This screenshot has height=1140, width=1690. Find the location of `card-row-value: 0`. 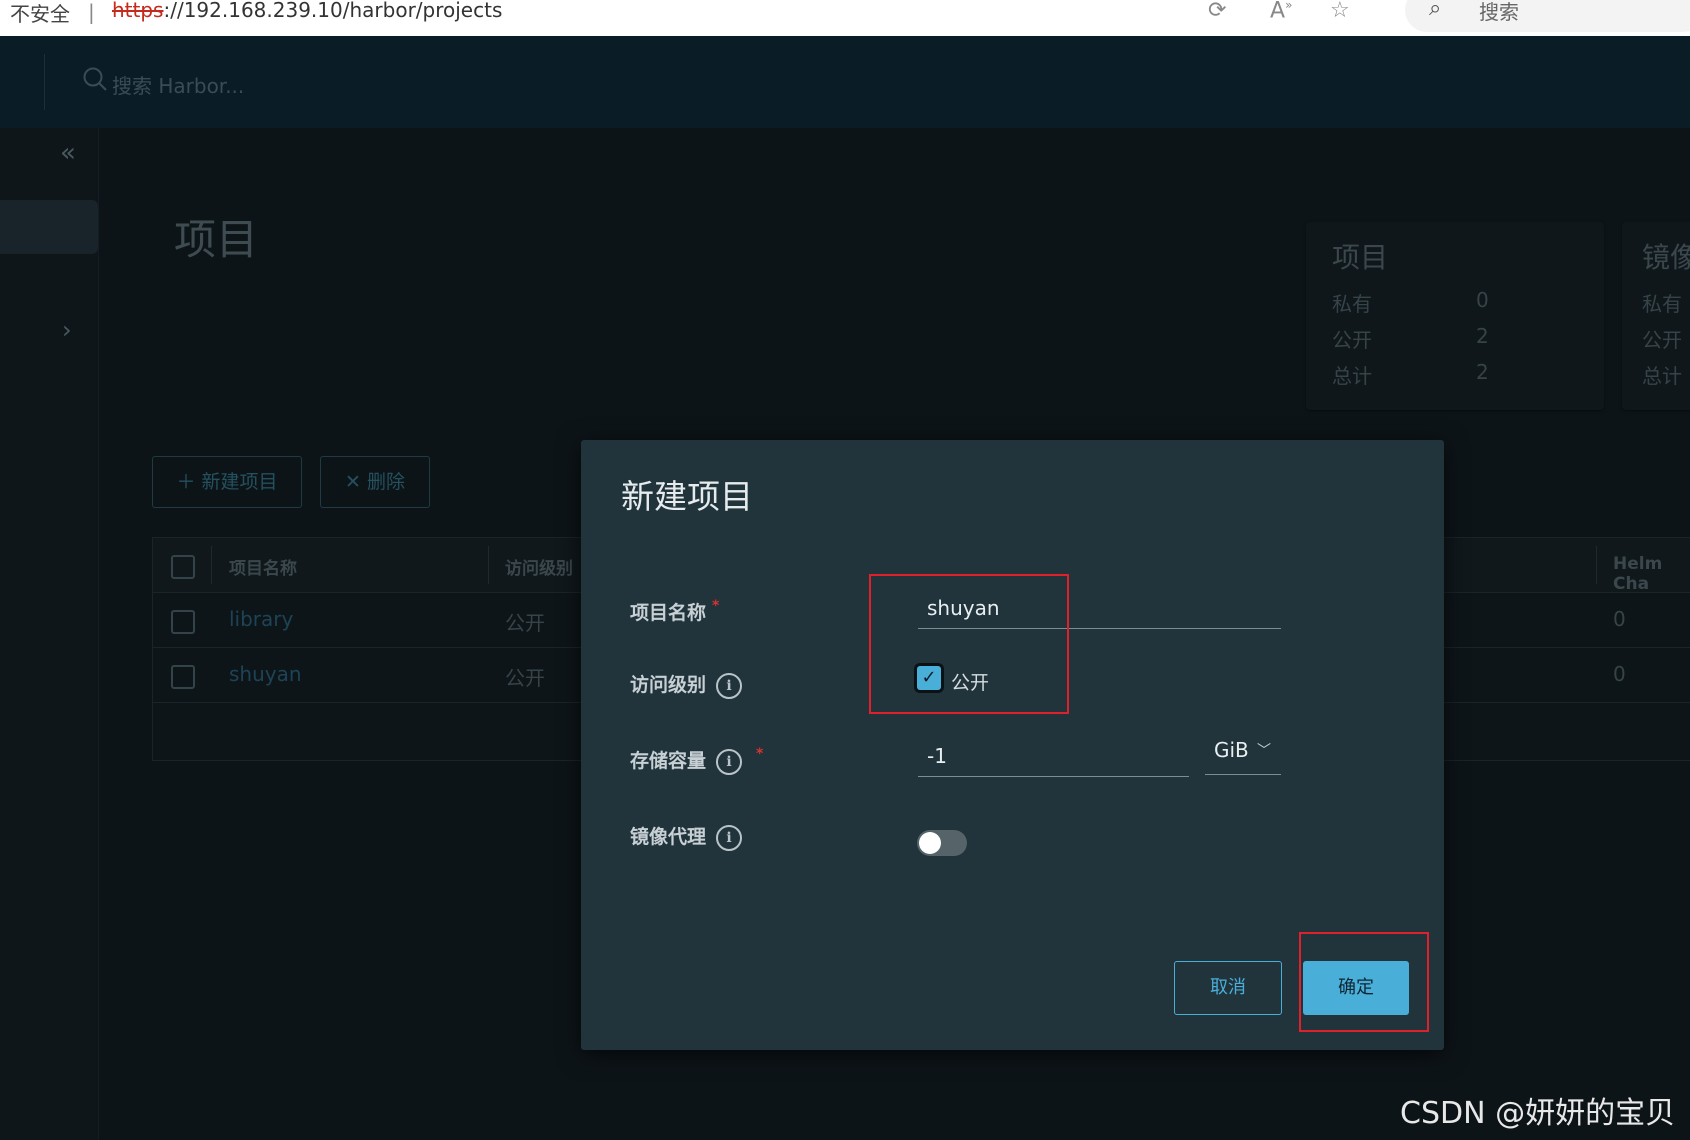

card-row-value: 0 is located at coordinates (1482, 300).